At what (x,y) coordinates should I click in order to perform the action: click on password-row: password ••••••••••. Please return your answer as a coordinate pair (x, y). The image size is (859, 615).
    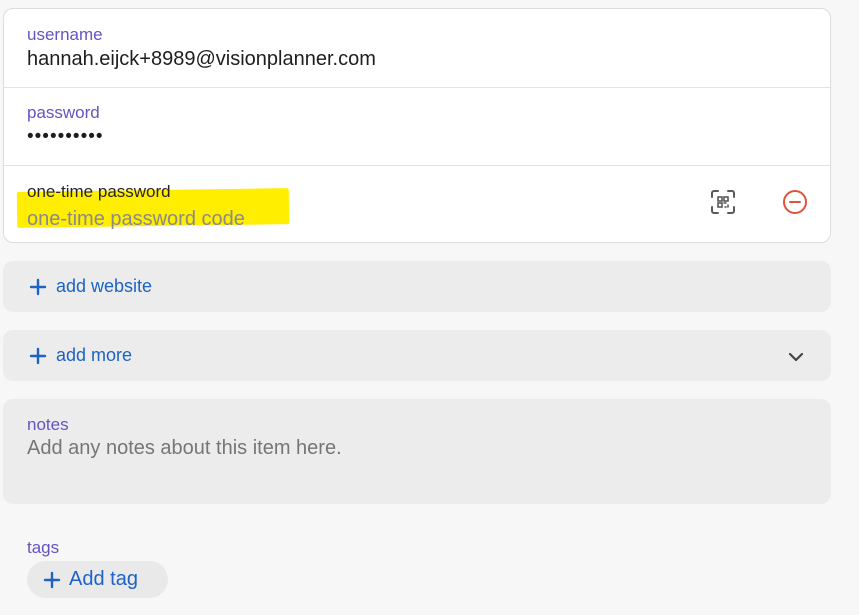
    Looking at the image, I should click on (417, 126).